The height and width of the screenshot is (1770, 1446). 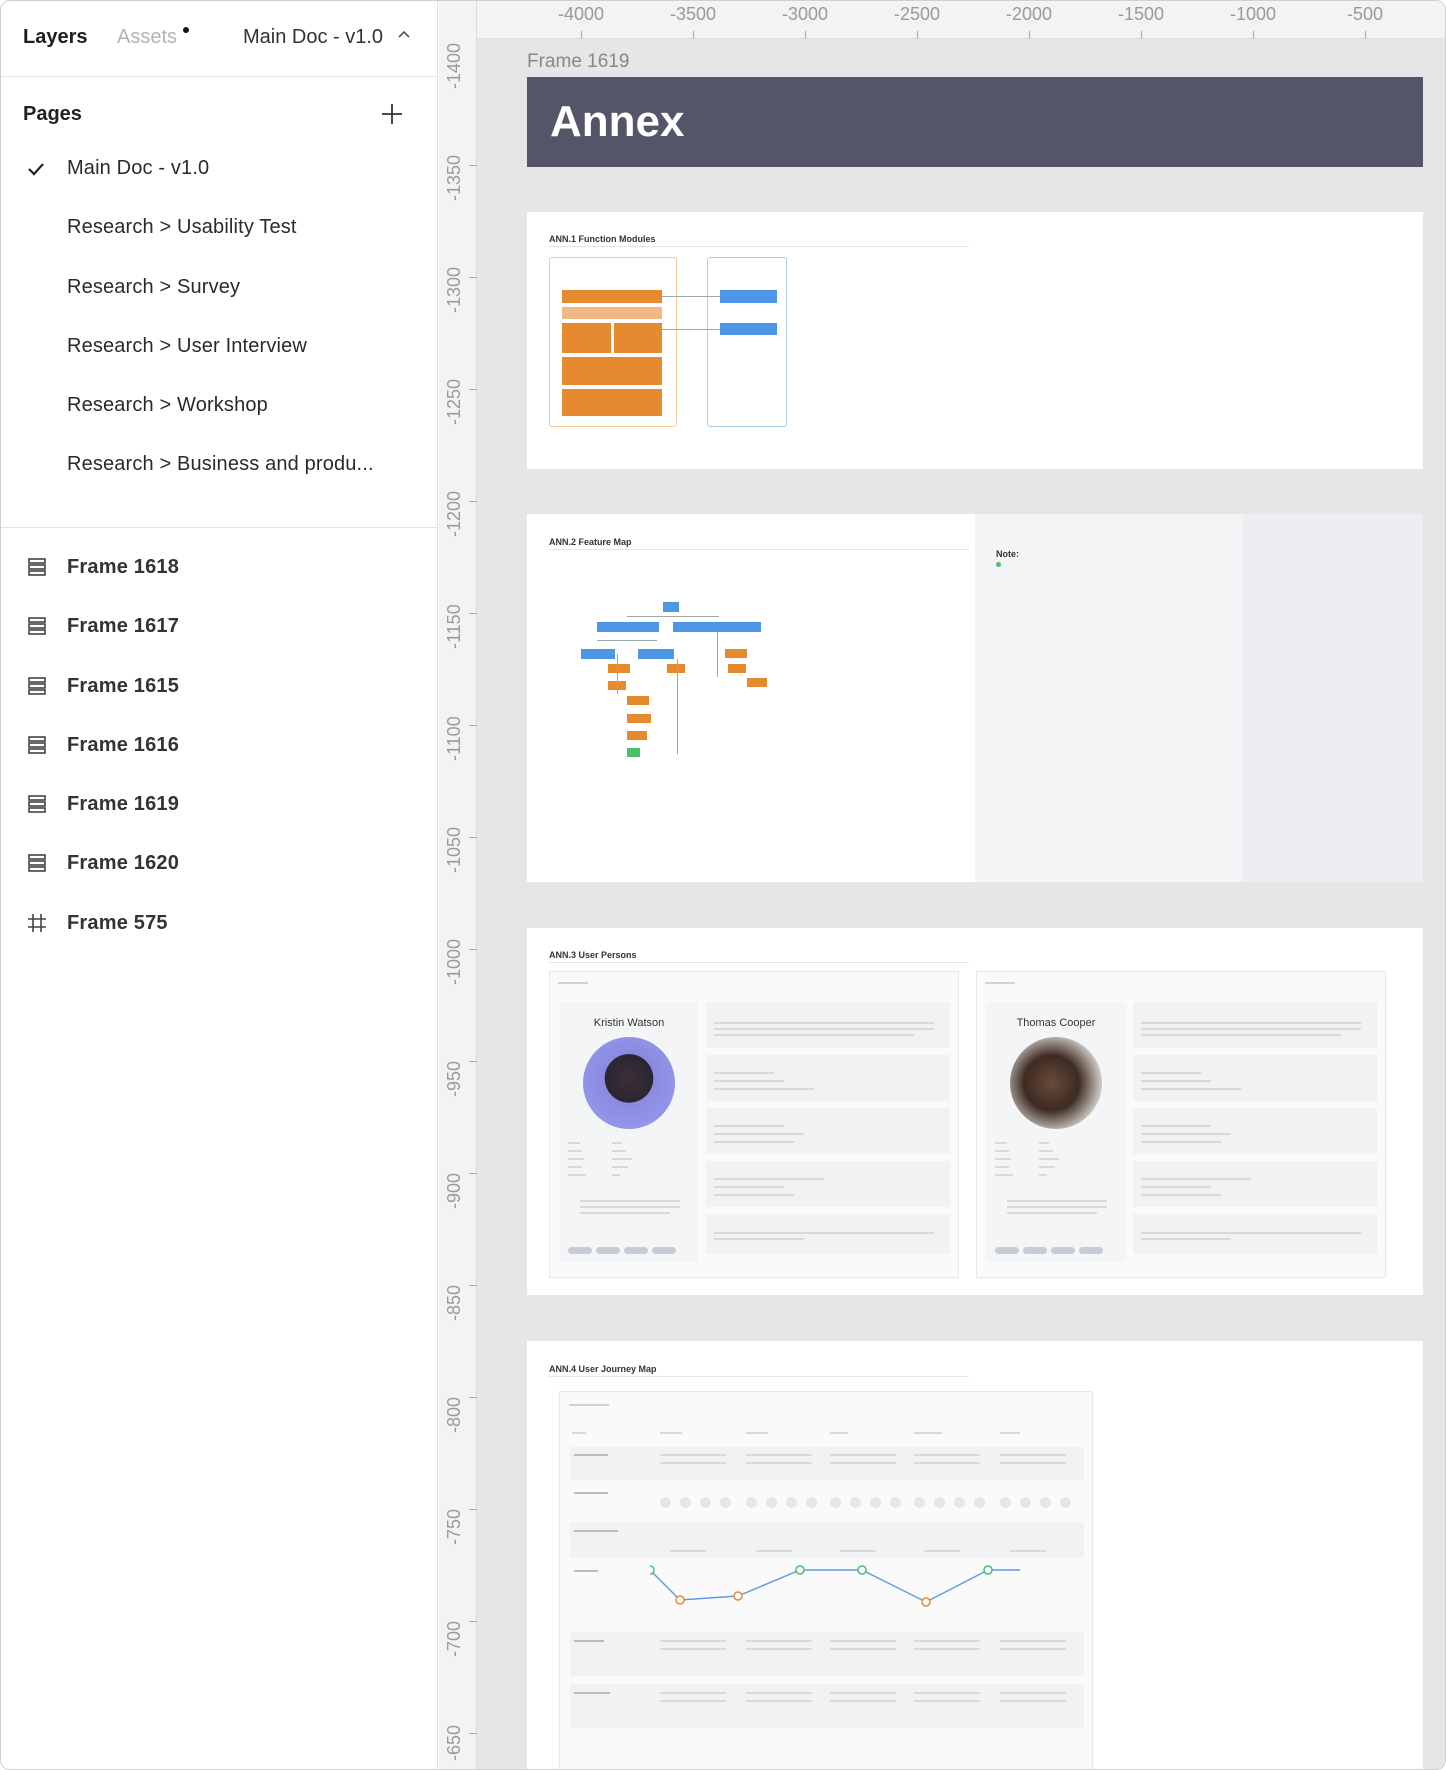 What do you see at coordinates (182, 227) in the screenshot?
I see `page-item-label: Research > Usability Test` at bounding box center [182, 227].